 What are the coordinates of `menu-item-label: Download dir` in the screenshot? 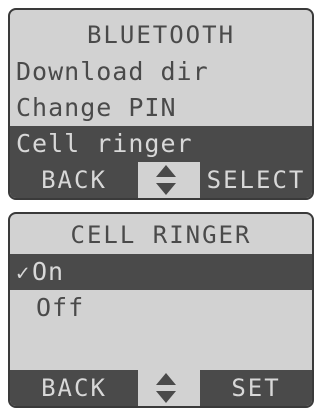 It's located at (112, 71).